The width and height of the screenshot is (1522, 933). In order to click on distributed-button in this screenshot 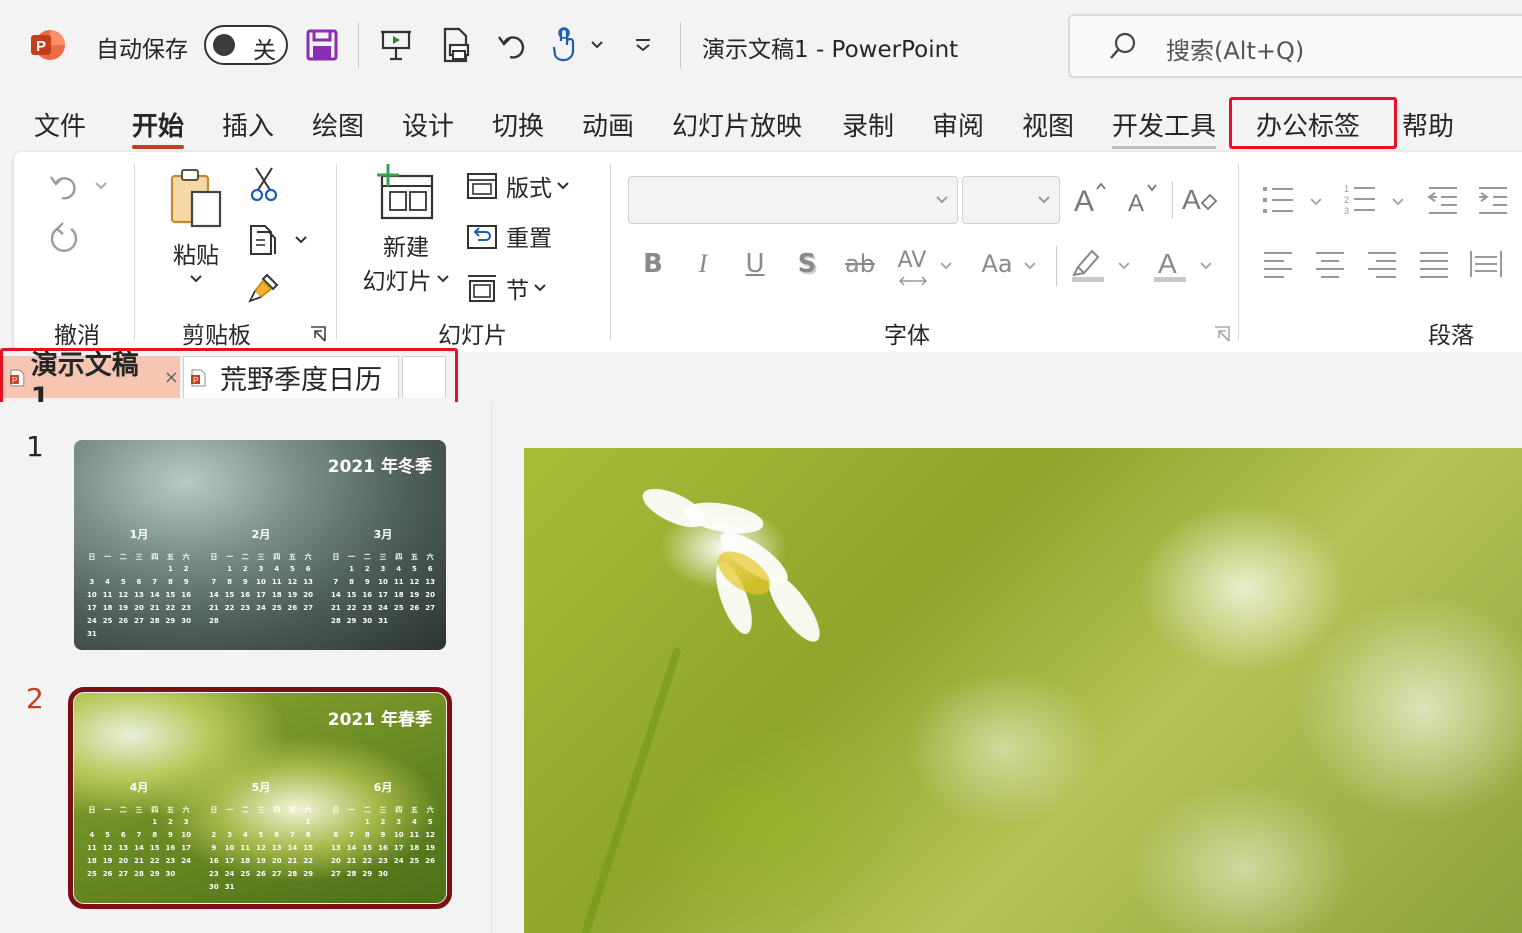, I will do `click(1486, 264)`.